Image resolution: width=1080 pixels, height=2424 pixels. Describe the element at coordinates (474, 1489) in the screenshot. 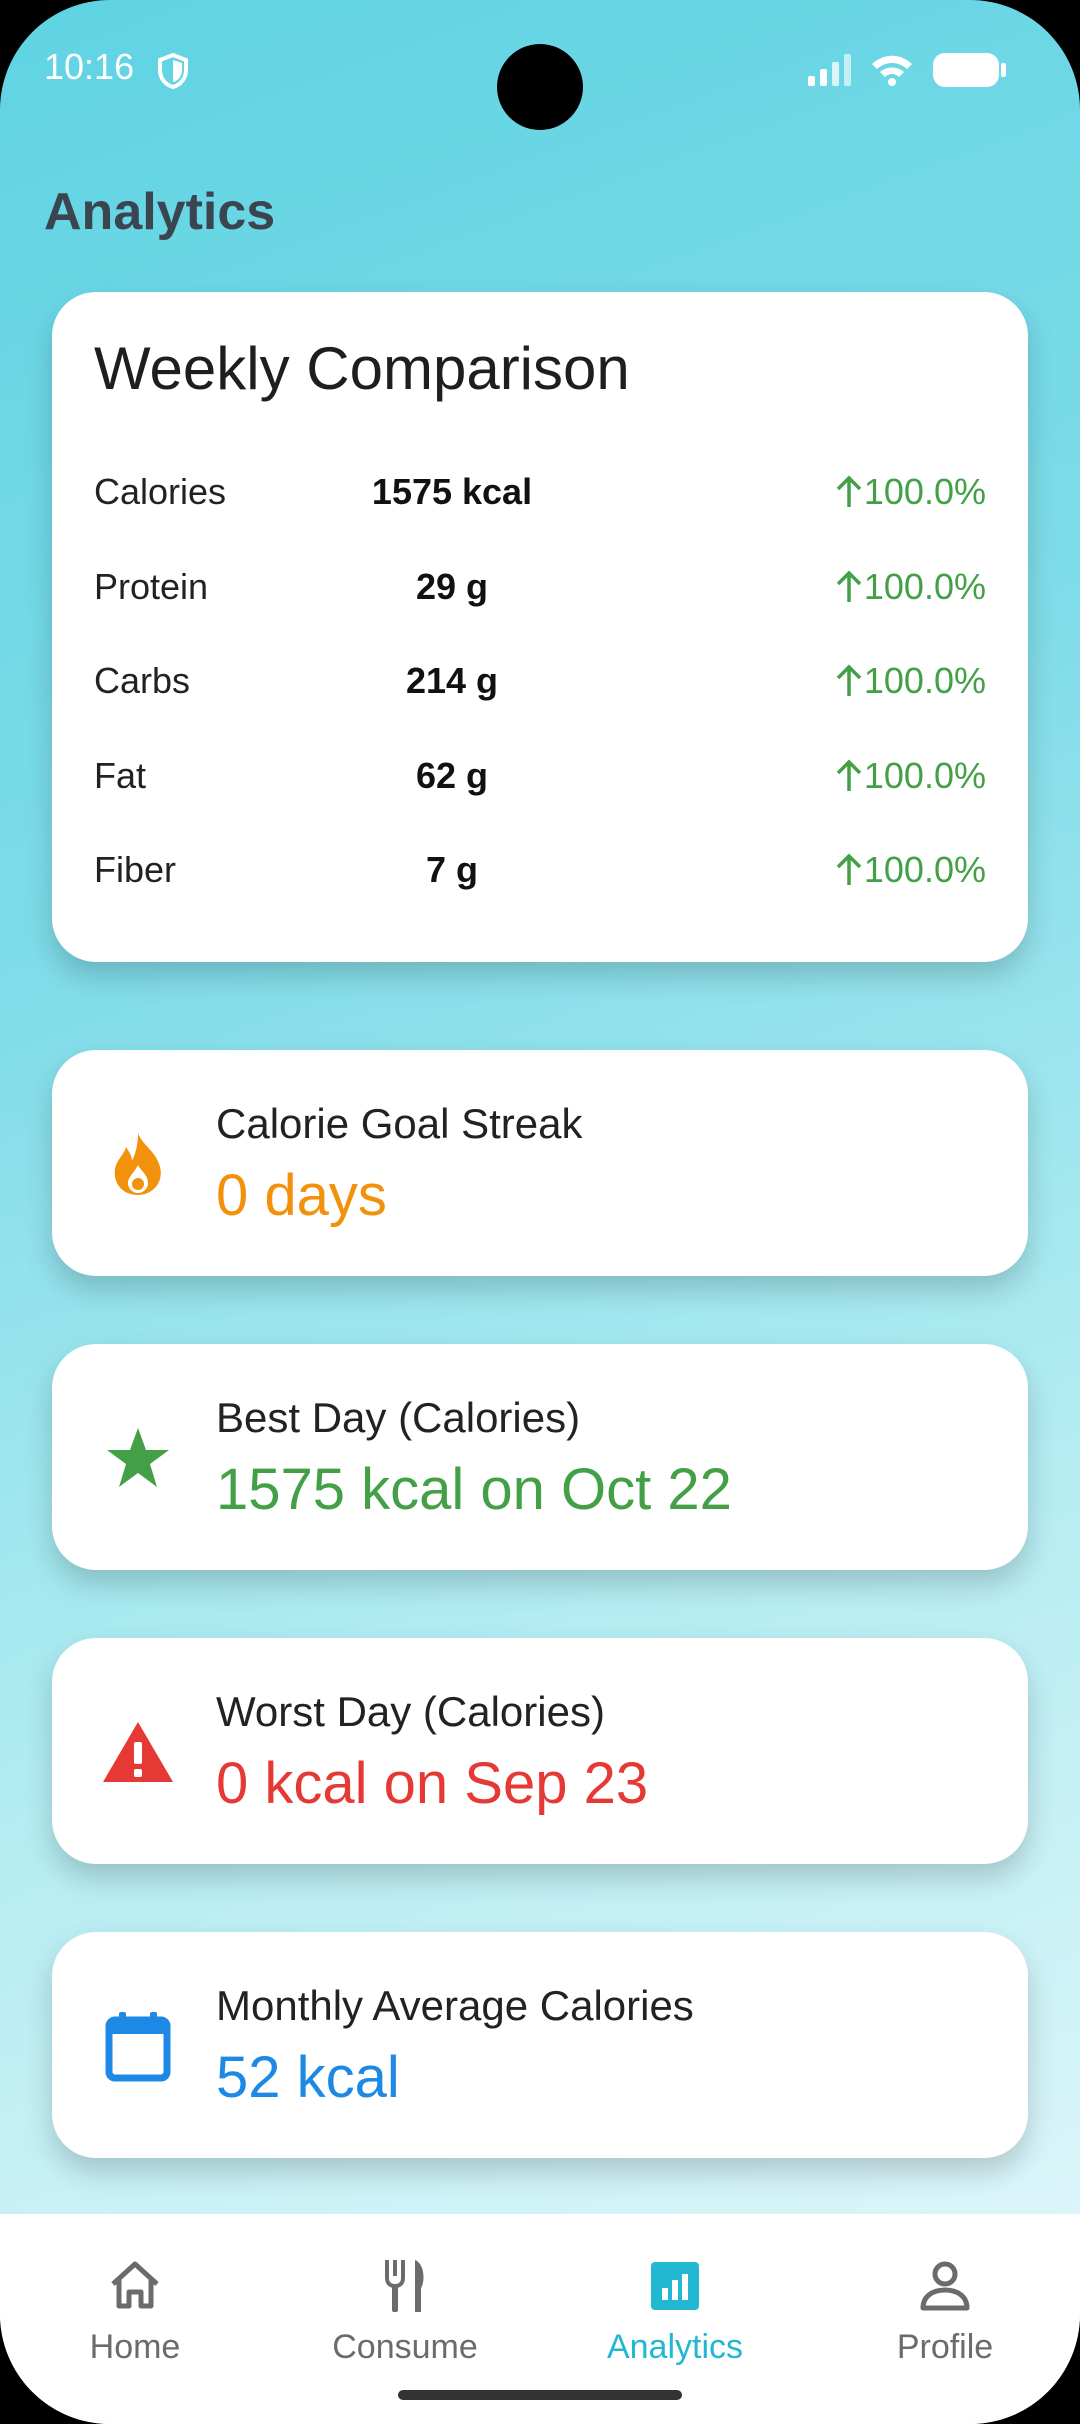

I see `best-day-value: 1575 kcal on Oct 22` at that location.